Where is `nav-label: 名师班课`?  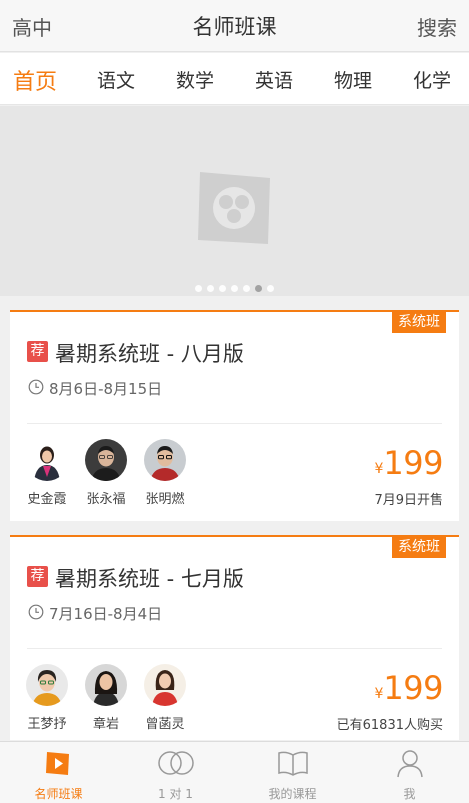
nav-label: 名师班课 is located at coordinates (58, 794).